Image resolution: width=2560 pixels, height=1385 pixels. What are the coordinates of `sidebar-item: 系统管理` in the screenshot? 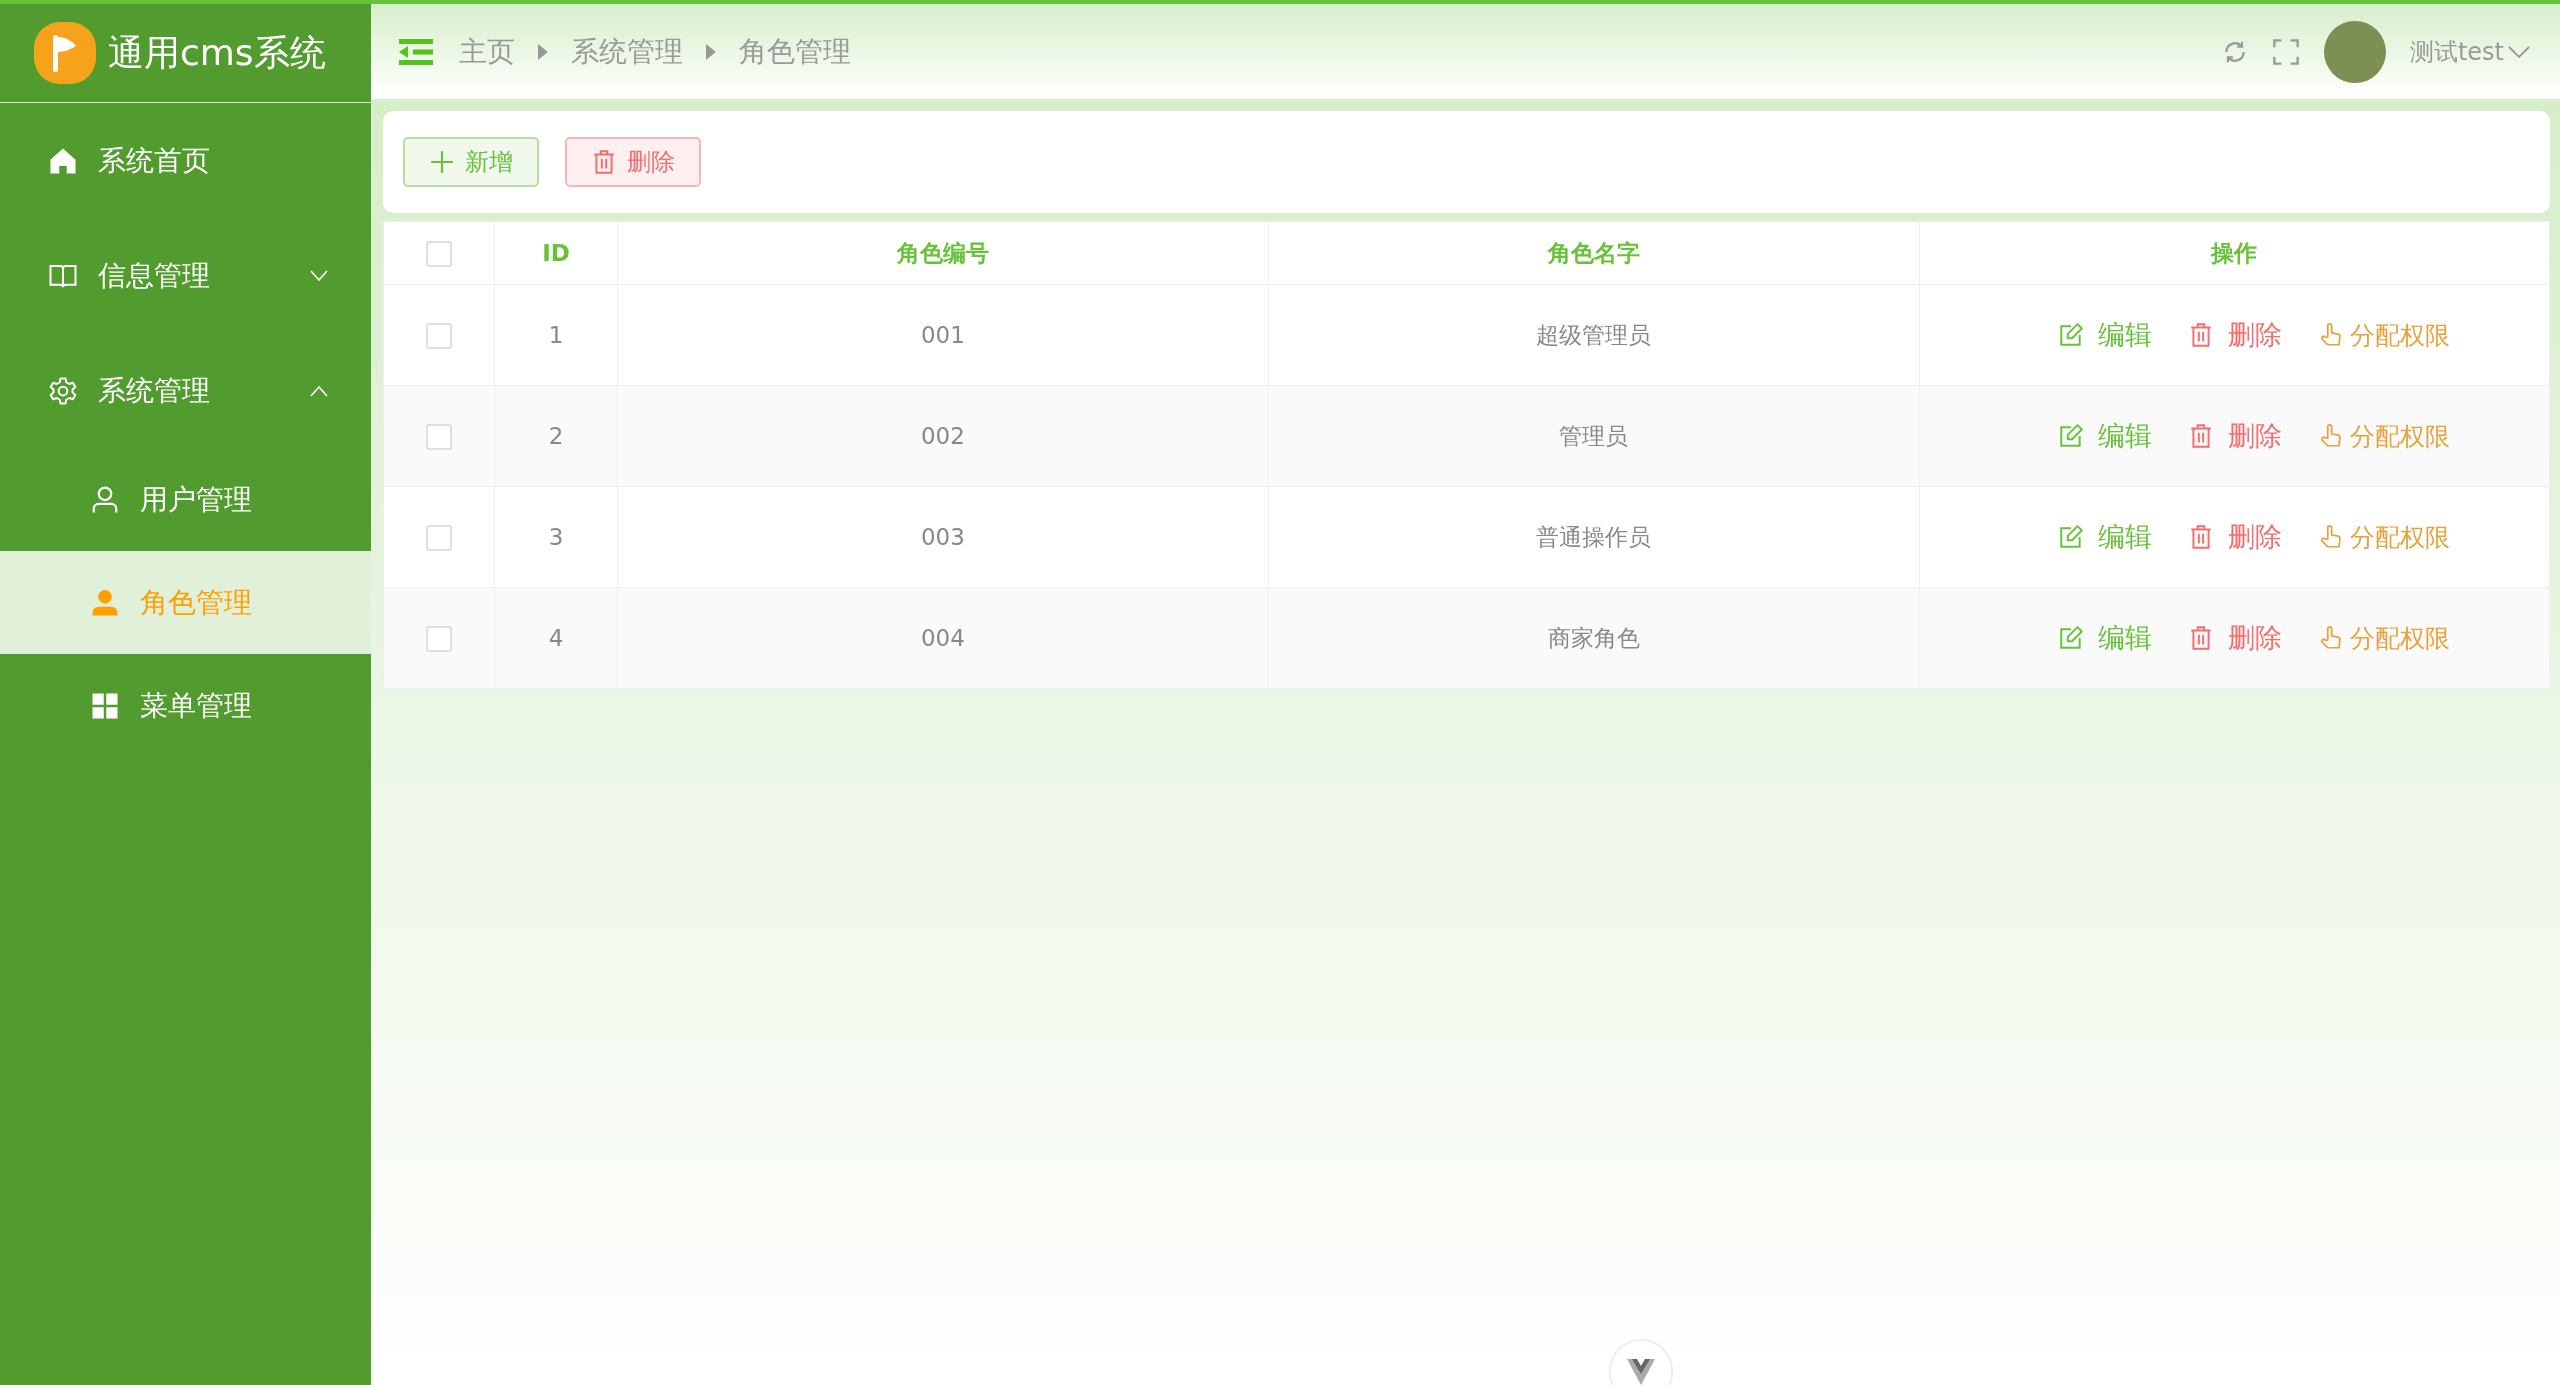 It's located at (185, 390).